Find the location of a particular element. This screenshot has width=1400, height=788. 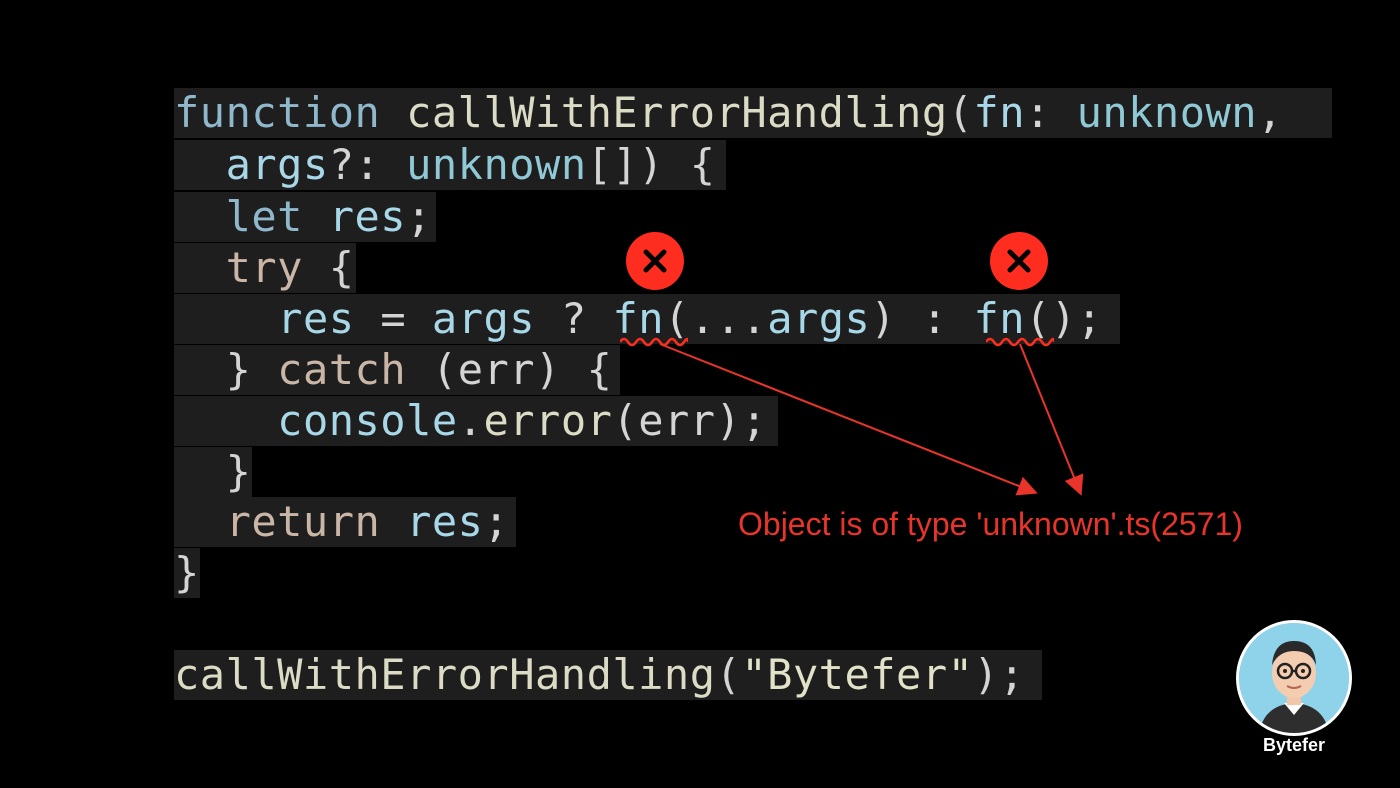

error-arrows is located at coordinates (871, 419).